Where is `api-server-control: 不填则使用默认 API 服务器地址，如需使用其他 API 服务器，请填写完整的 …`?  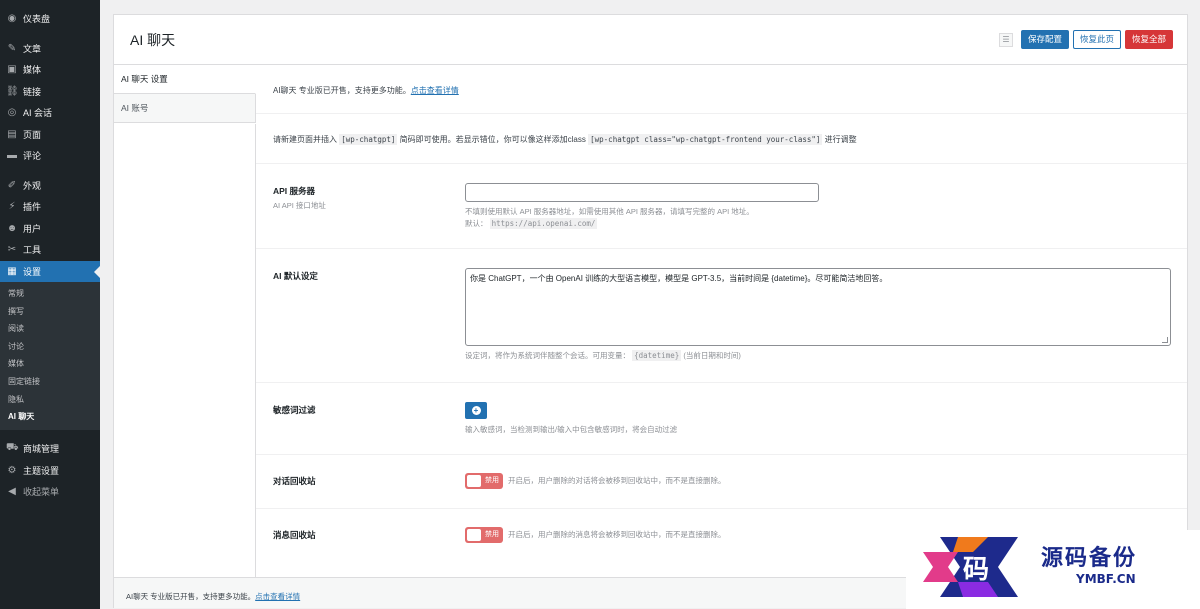
api-server-control: 不填则使用默认 API 服务器地址，如需使用其他 API 服务器，请填写完整的 … is located at coordinates (642, 206).